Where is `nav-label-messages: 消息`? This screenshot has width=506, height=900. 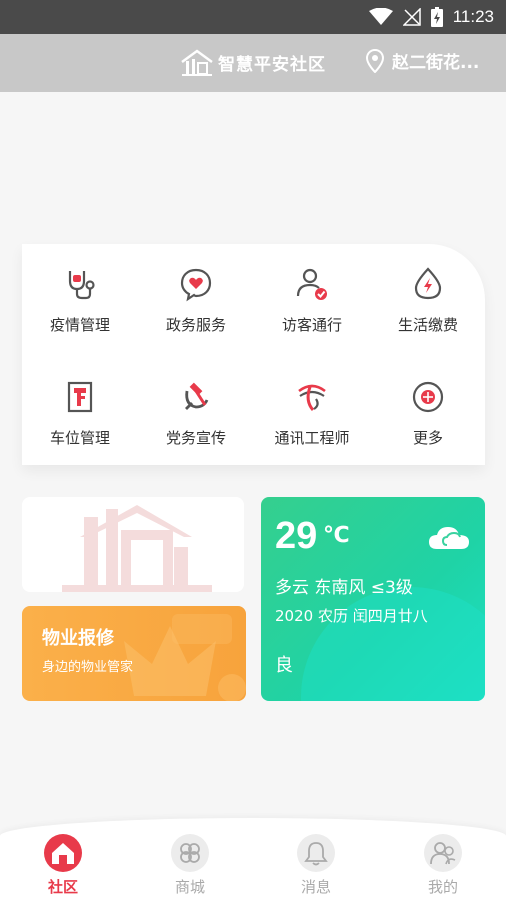
nav-label-messages: 消息 is located at coordinates (315, 887).